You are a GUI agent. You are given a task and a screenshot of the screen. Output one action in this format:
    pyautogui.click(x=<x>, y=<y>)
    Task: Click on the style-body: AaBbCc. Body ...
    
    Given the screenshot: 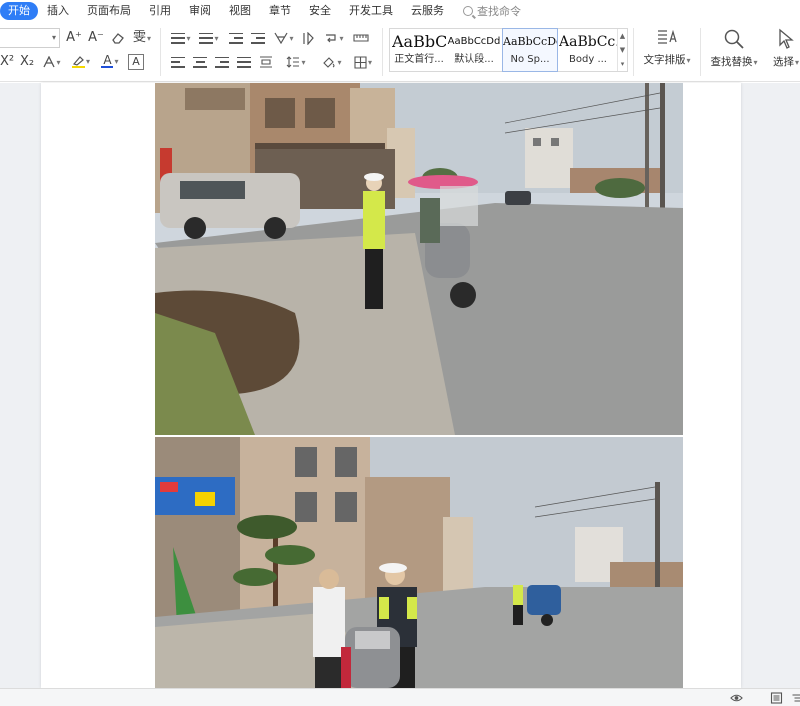 What is the action you would take?
    pyautogui.click(x=588, y=50)
    